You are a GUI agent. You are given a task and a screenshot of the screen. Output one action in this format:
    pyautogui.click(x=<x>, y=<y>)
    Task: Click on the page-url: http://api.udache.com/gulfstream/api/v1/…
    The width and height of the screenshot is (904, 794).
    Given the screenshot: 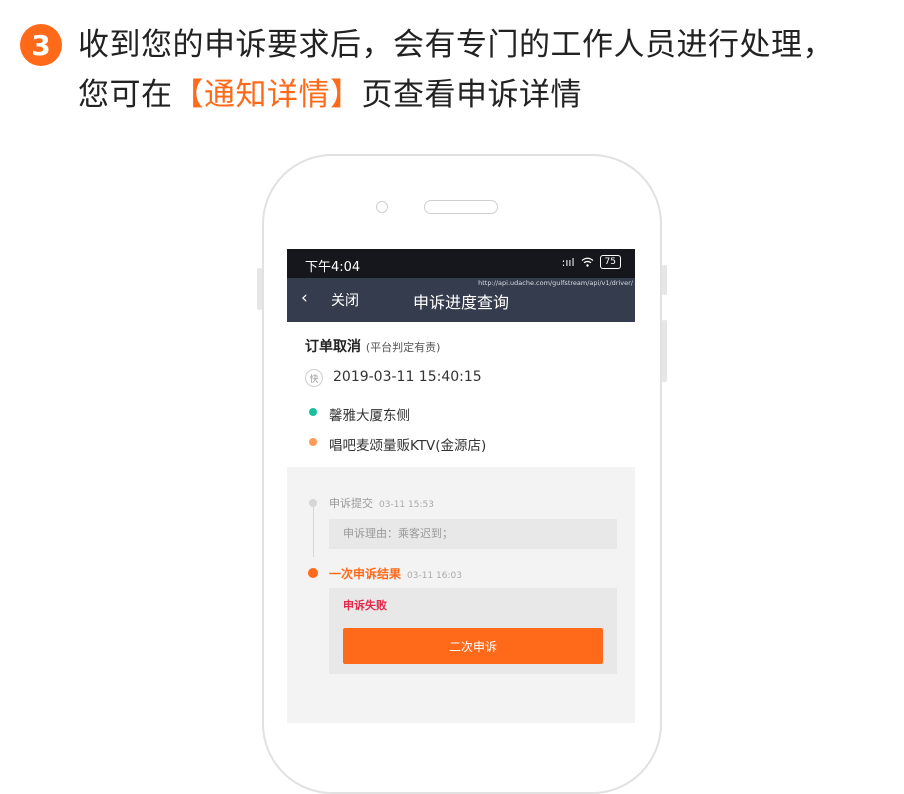 What is the action you would take?
    pyautogui.click(x=555, y=283)
    